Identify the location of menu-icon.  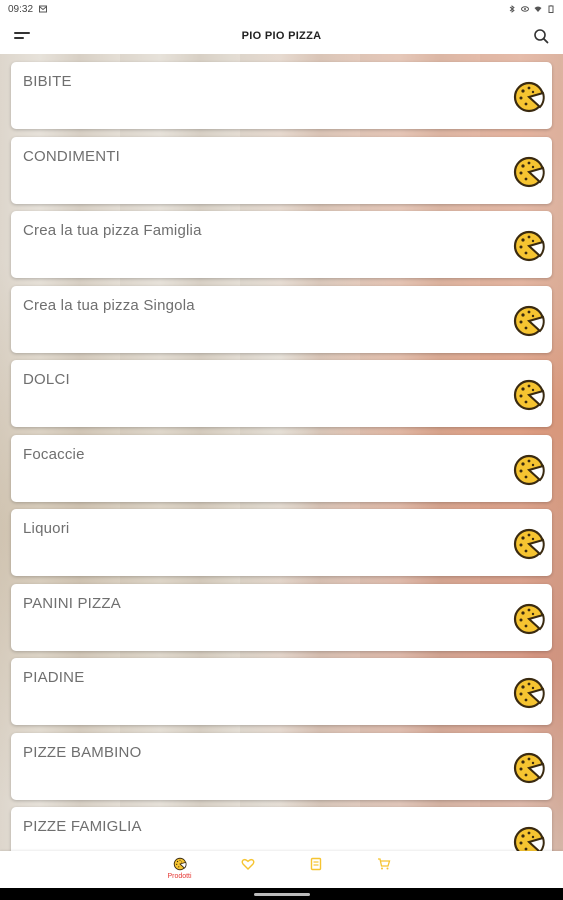
(22, 36).